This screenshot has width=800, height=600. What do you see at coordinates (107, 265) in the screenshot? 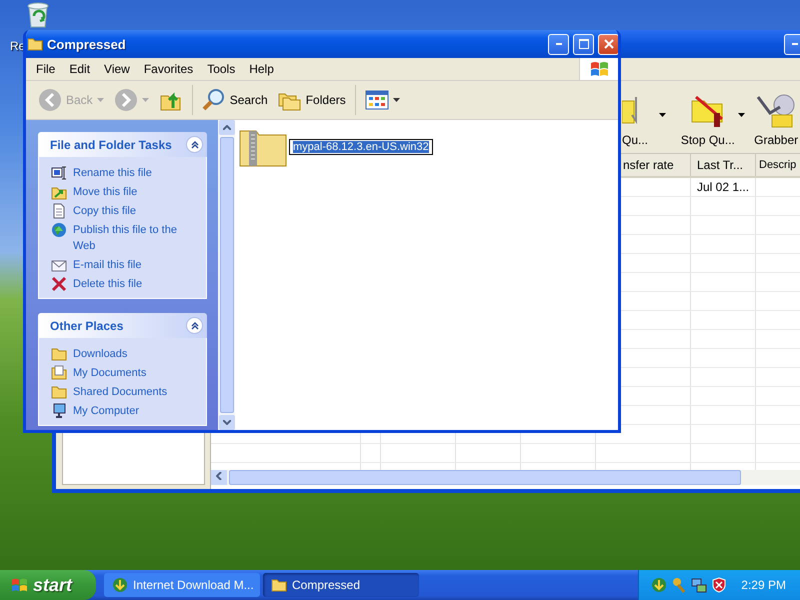
I see `task-link: E-mail this file` at bounding box center [107, 265].